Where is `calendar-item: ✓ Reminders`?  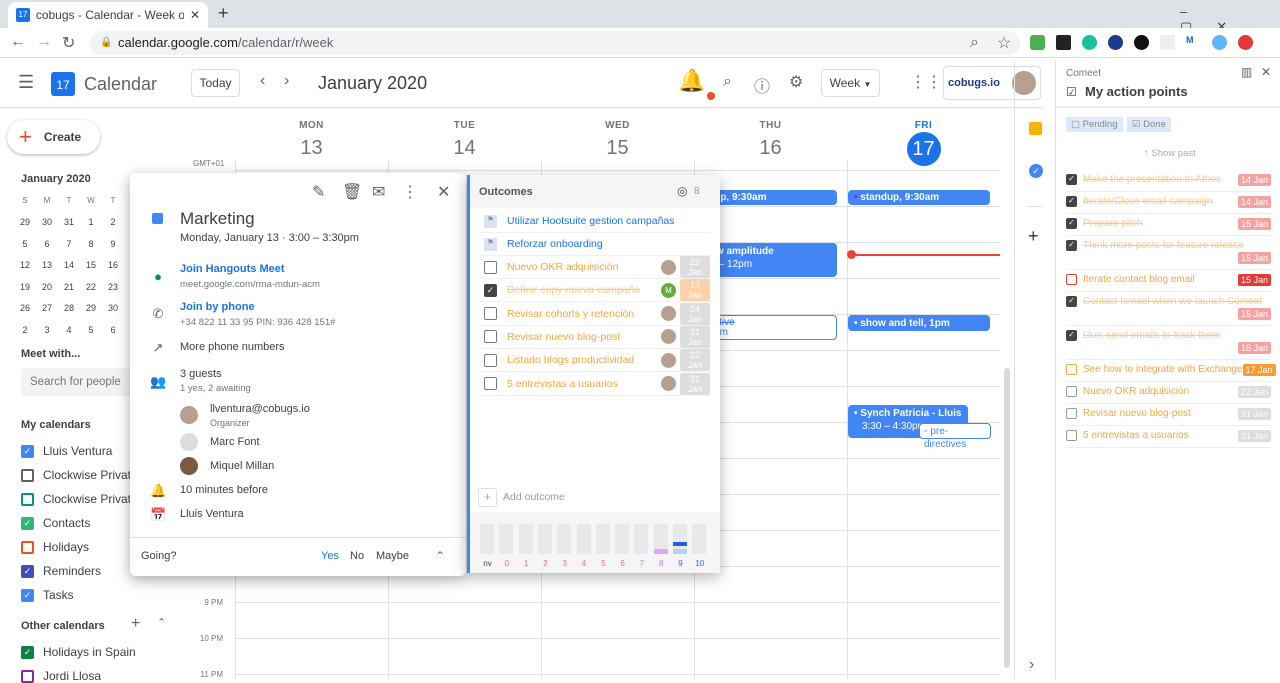 calendar-item: ✓ Reminders is located at coordinates (61, 571).